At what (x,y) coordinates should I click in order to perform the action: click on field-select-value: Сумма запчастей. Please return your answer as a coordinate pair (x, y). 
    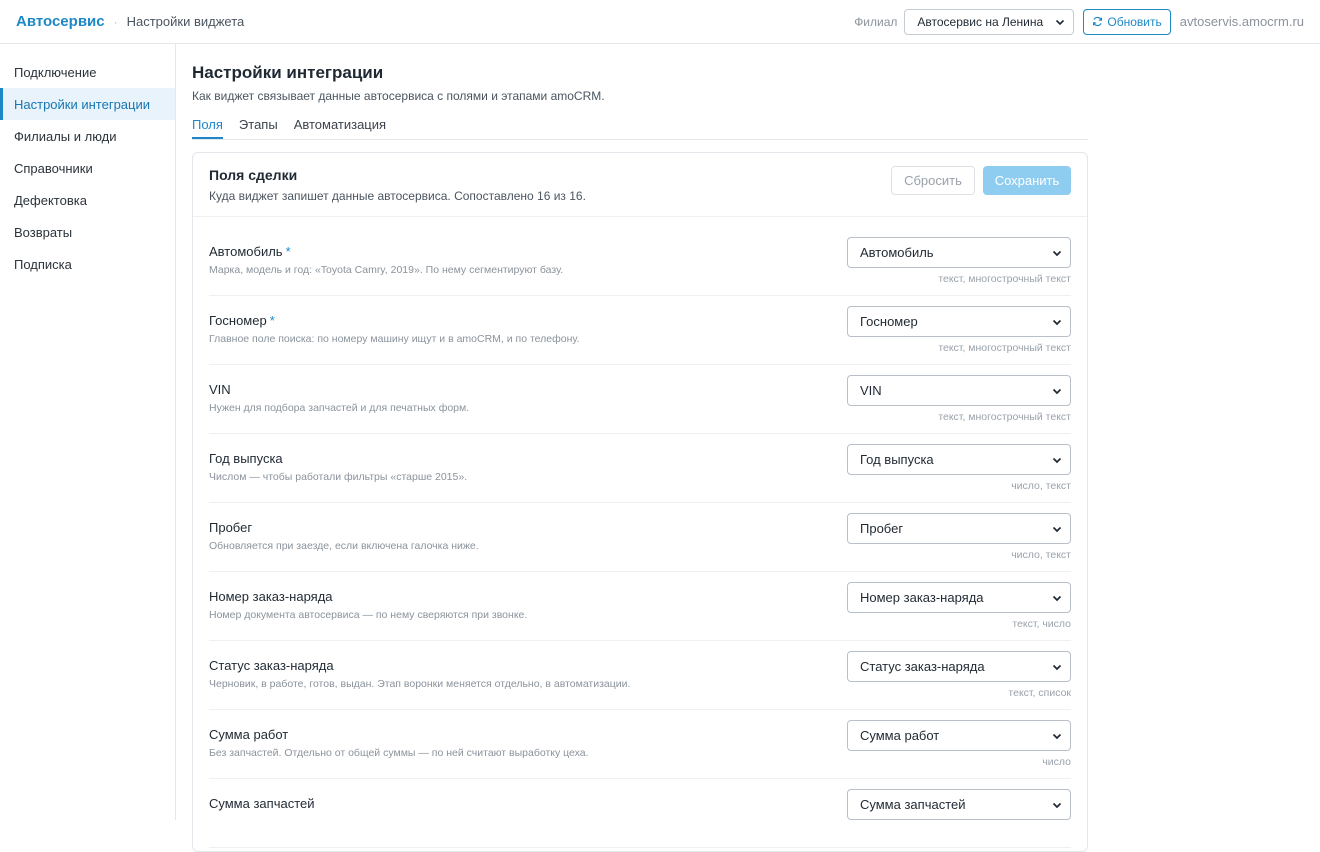
    Looking at the image, I should click on (913, 804).